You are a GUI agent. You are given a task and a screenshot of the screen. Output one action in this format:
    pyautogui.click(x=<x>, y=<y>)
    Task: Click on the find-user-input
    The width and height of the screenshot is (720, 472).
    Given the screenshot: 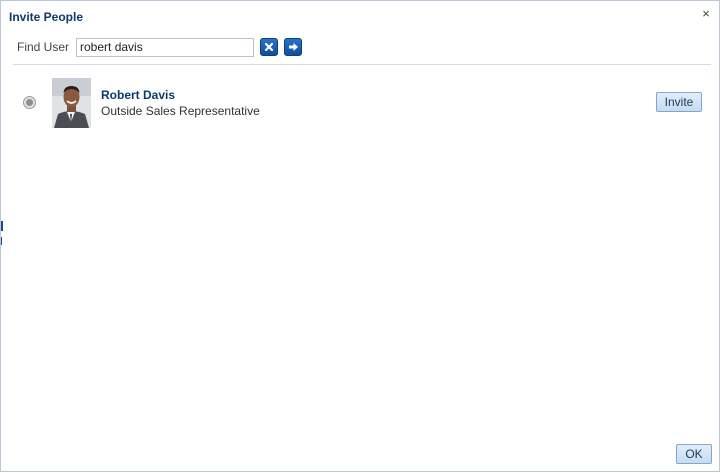 What is the action you would take?
    pyautogui.click(x=165, y=47)
    